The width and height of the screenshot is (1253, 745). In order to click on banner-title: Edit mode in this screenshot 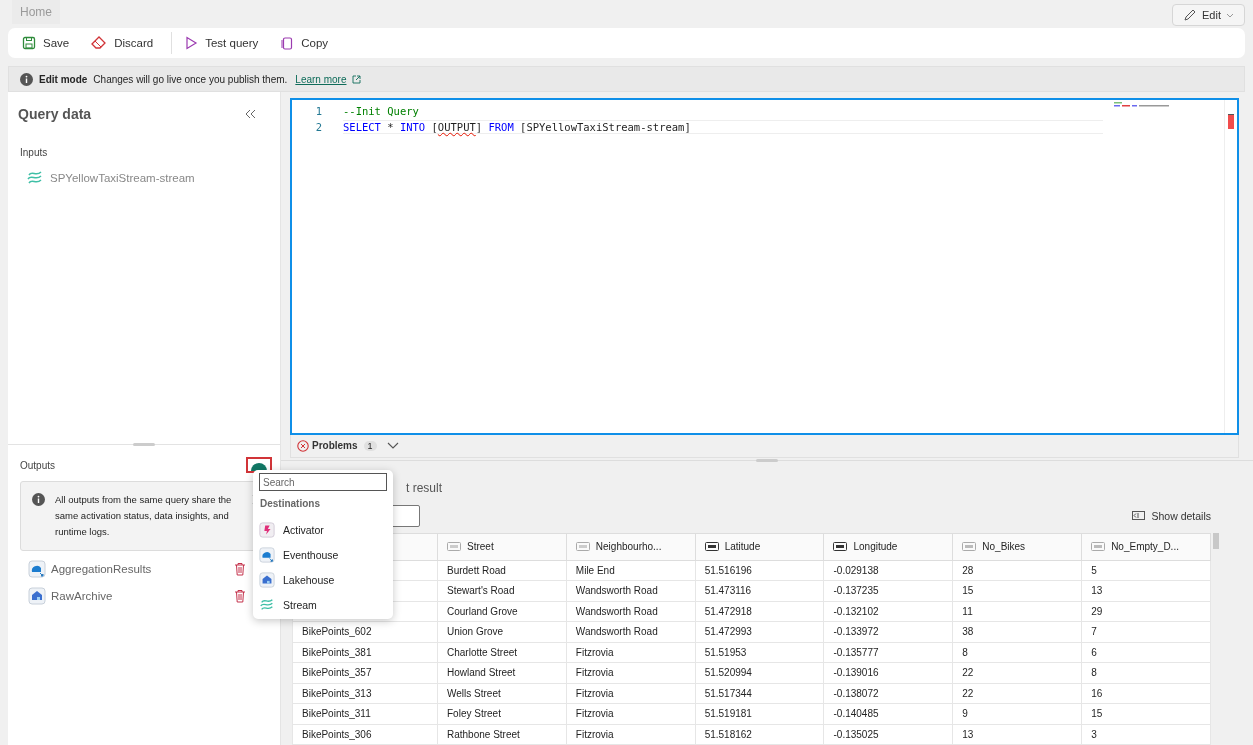, I will do `click(63, 79)`.